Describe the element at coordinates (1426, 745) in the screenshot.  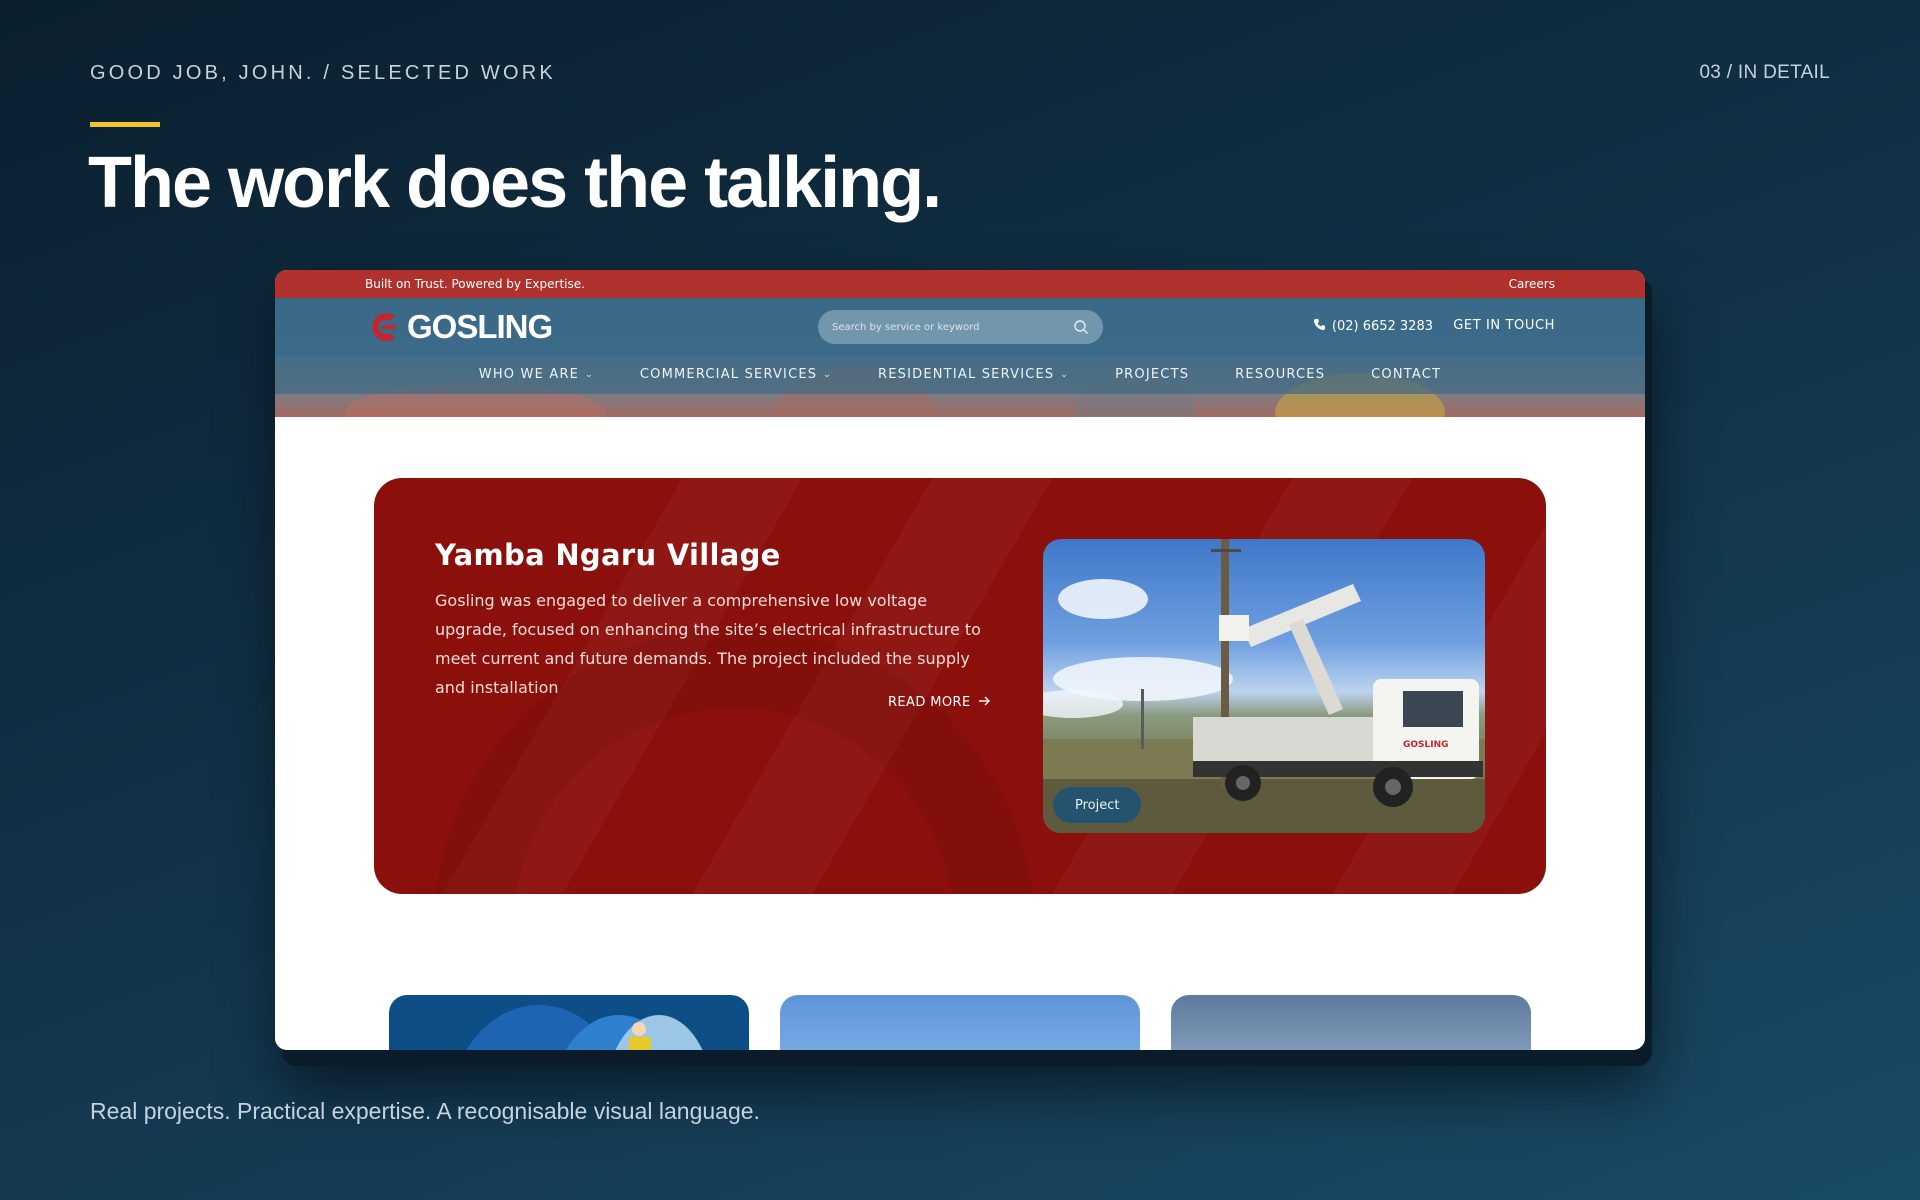
I see `truck-logo-text: GOSLING` at that location.